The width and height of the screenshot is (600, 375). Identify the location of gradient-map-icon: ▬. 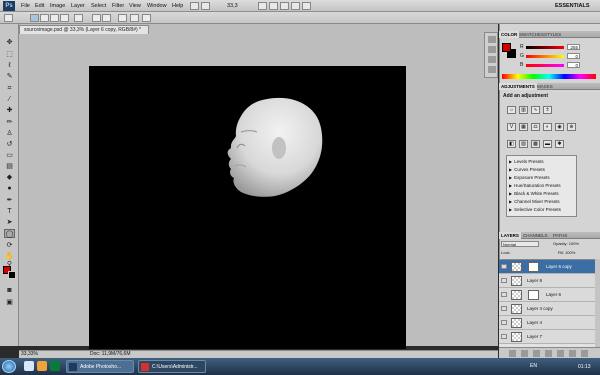
(547, 144).